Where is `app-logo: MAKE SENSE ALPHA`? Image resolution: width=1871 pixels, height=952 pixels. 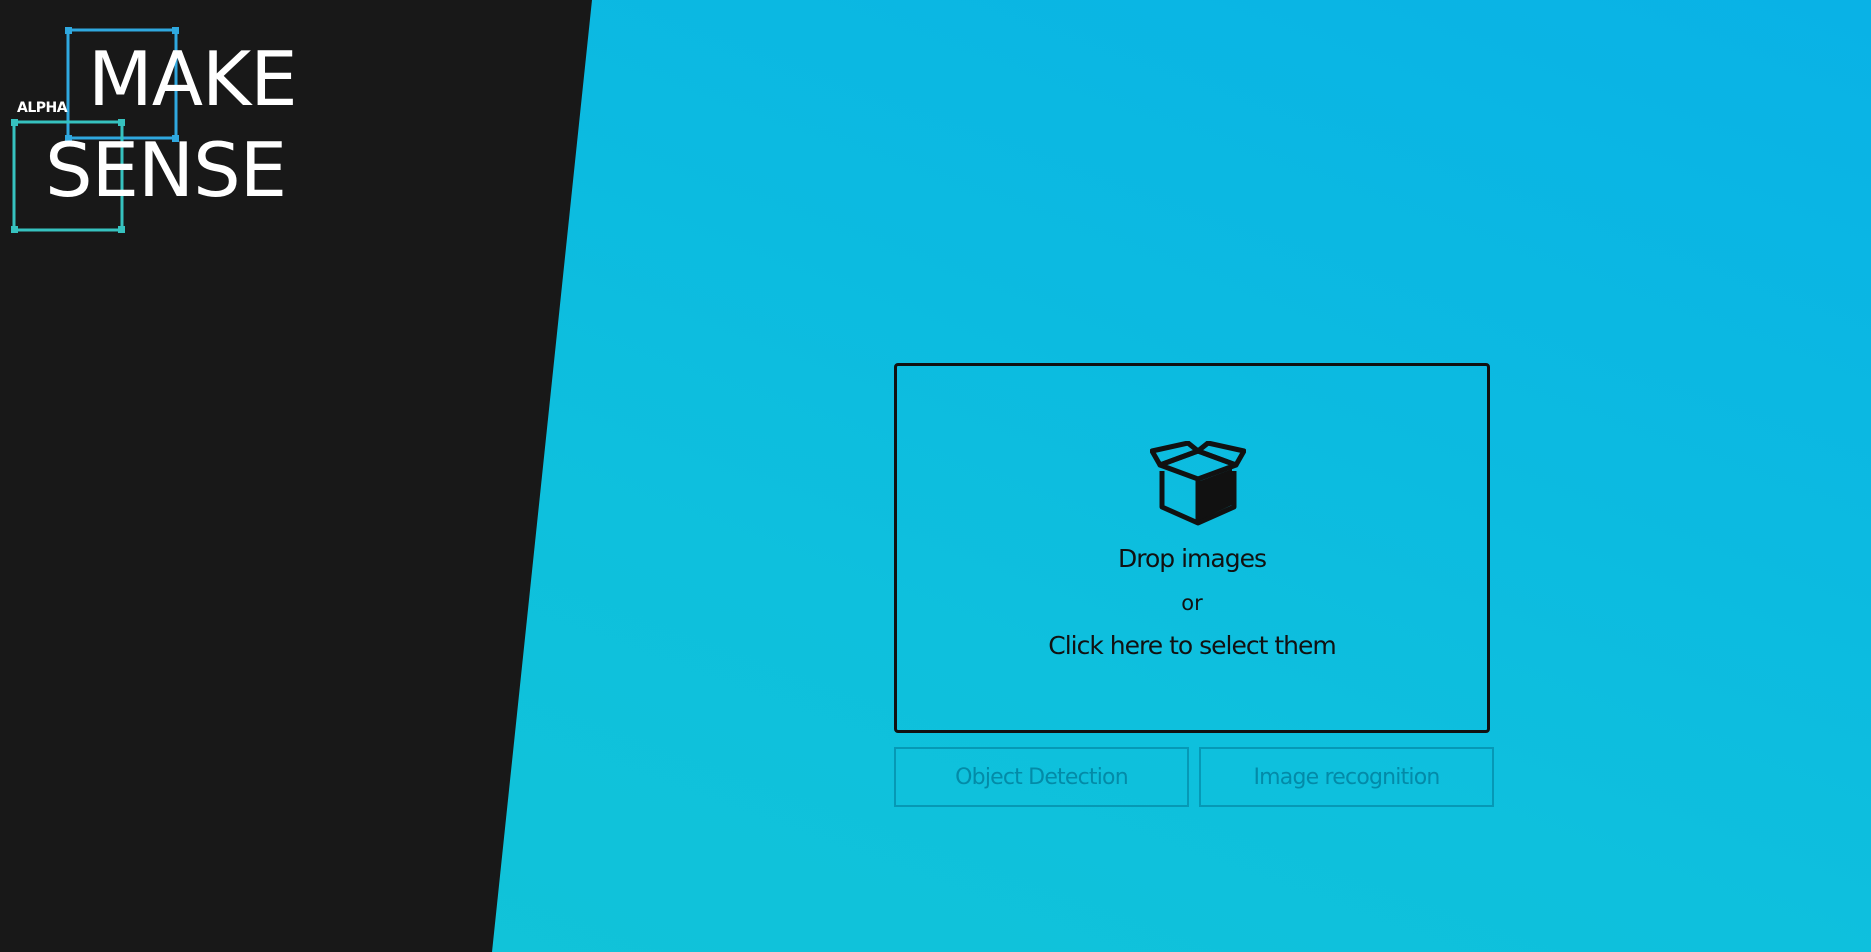
app-logo: MAKE SENSE ALPHA is located at coordinates (160, 120).